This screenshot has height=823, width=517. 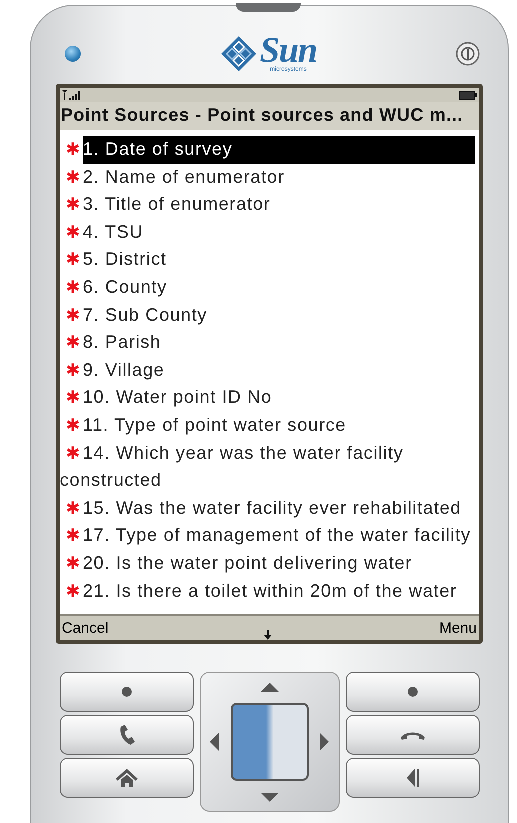 I want to click on form-item: ✱ 10. Water point ID No, so click(x=267, y=398).